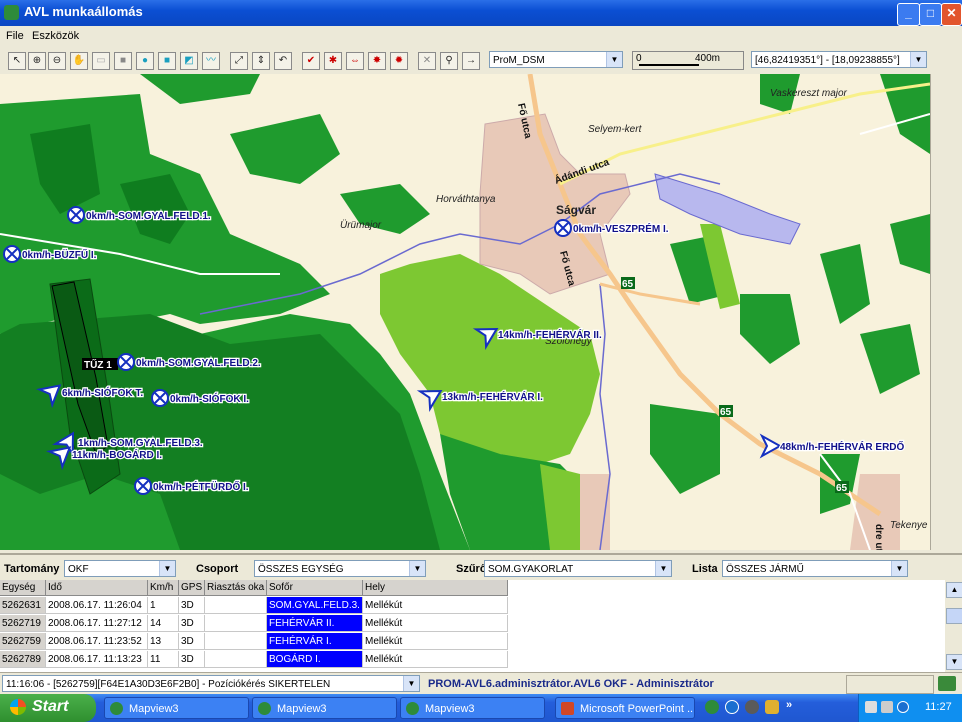 This screenshot has width=962, height=722. I want to click on polyline-tool-icon: 〰, so click(211, 61).